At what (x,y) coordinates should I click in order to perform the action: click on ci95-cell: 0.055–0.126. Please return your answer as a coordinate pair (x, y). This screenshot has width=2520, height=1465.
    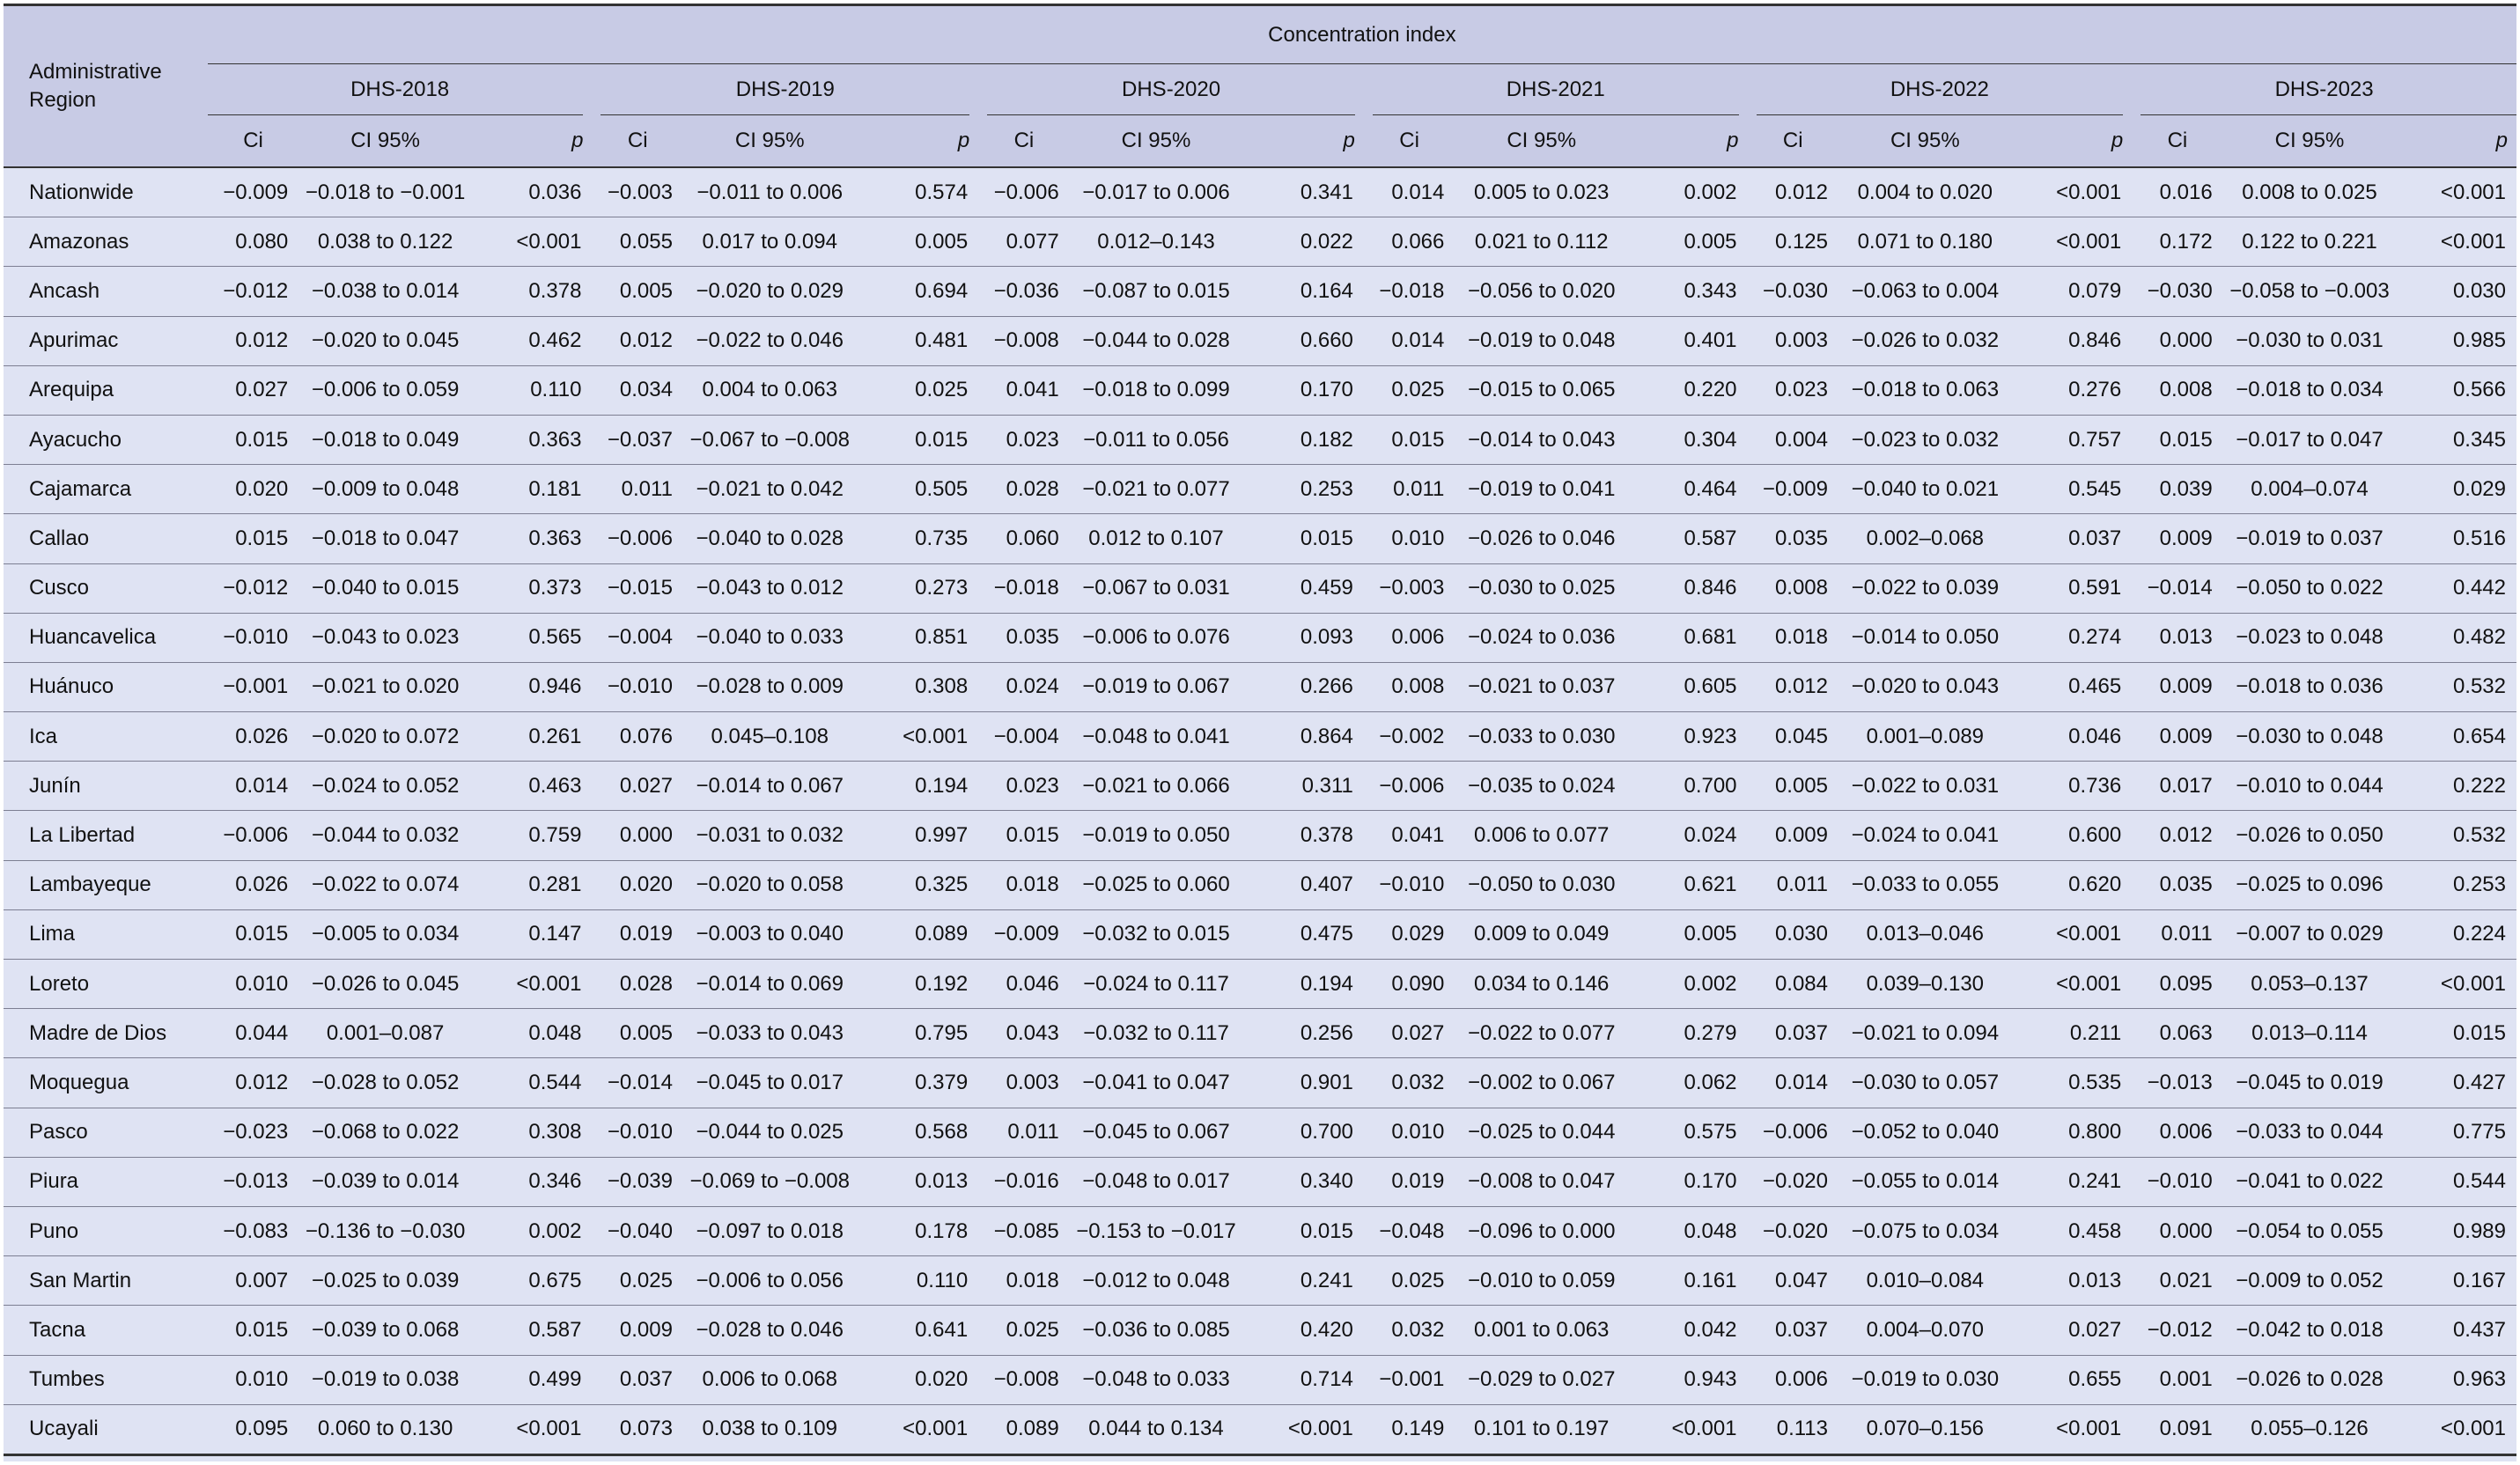
    Looking at the image, I should click on (2309, 1430).